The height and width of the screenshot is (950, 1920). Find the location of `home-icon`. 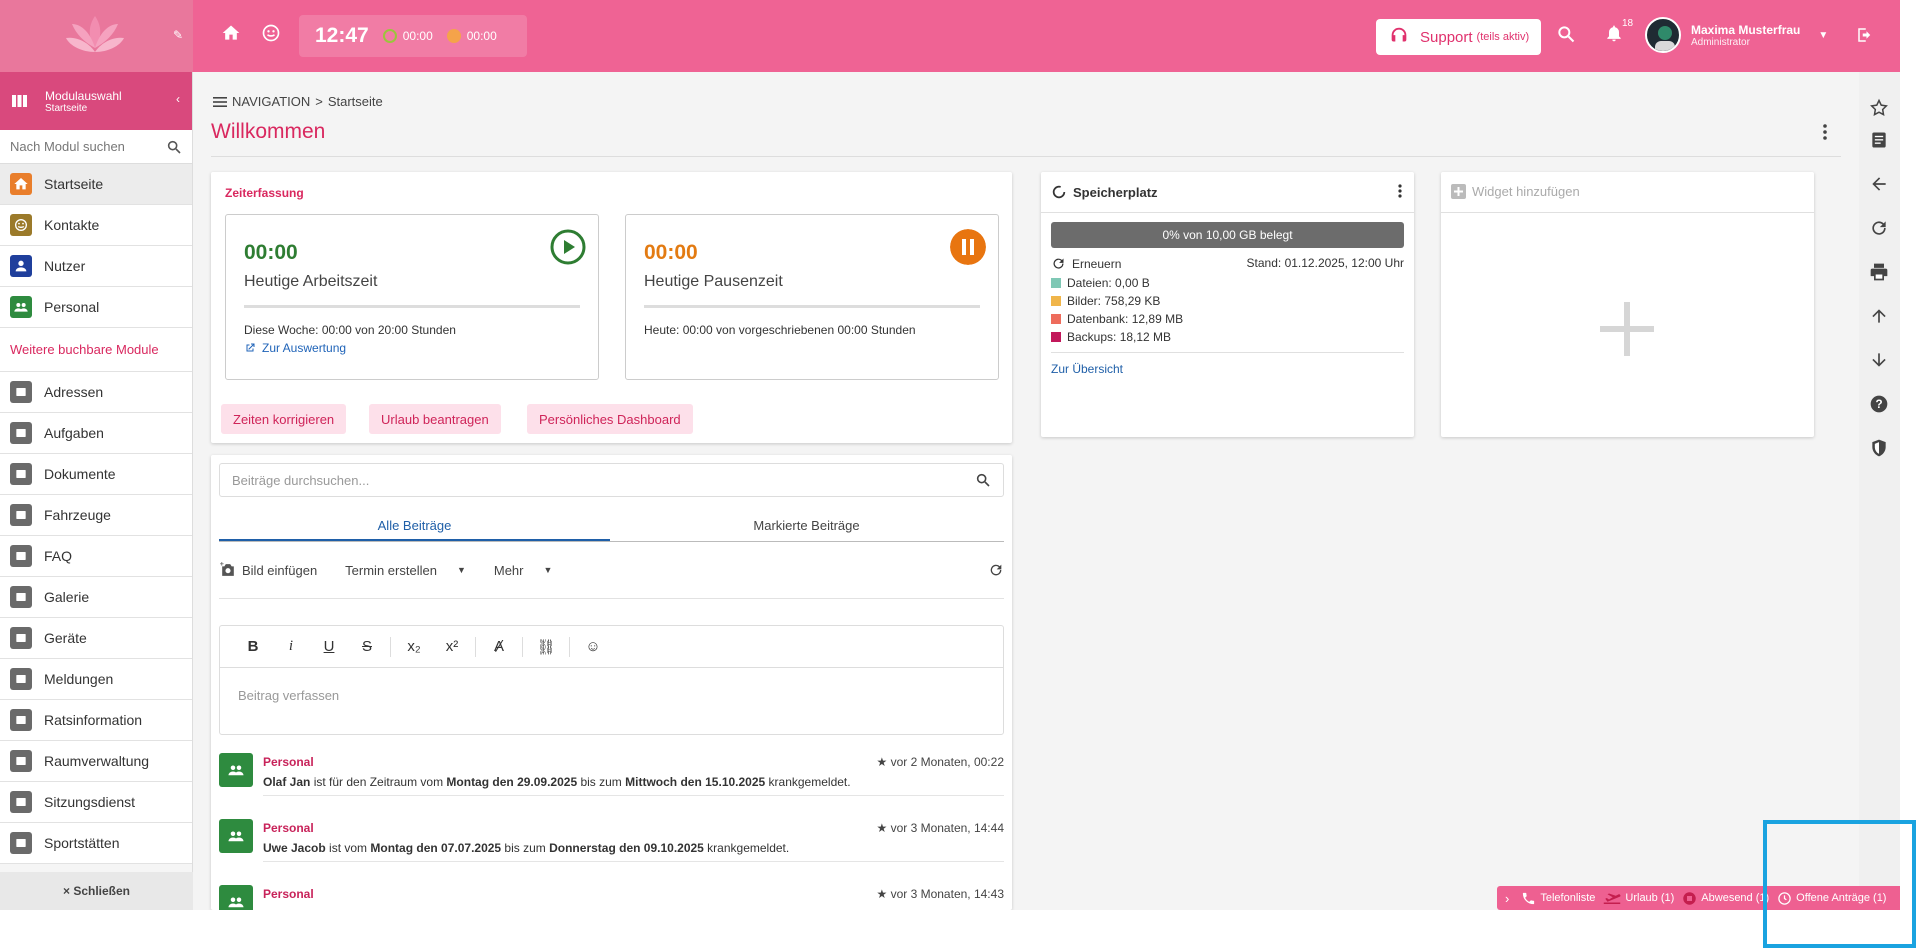

home-icon is located at coordinates (231, 36).